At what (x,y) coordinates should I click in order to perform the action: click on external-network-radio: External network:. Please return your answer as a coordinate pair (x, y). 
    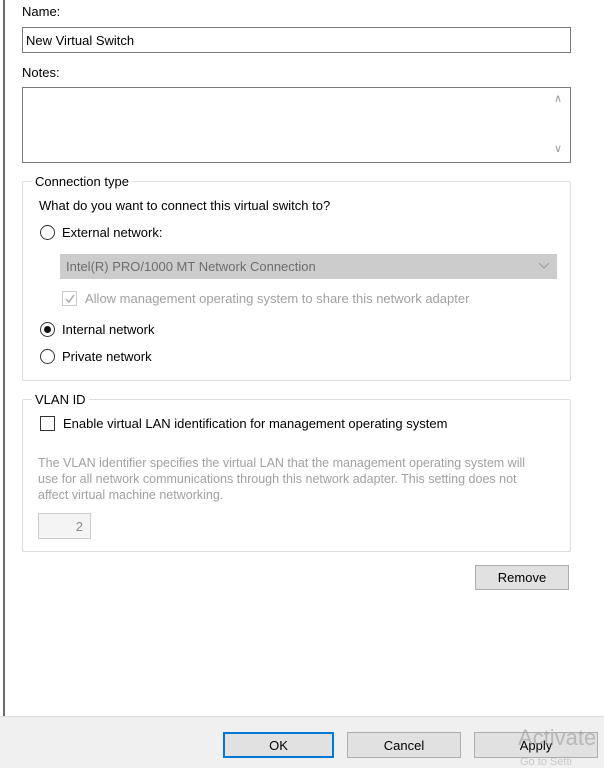
    Looking at the image, I should click on (101, 232).